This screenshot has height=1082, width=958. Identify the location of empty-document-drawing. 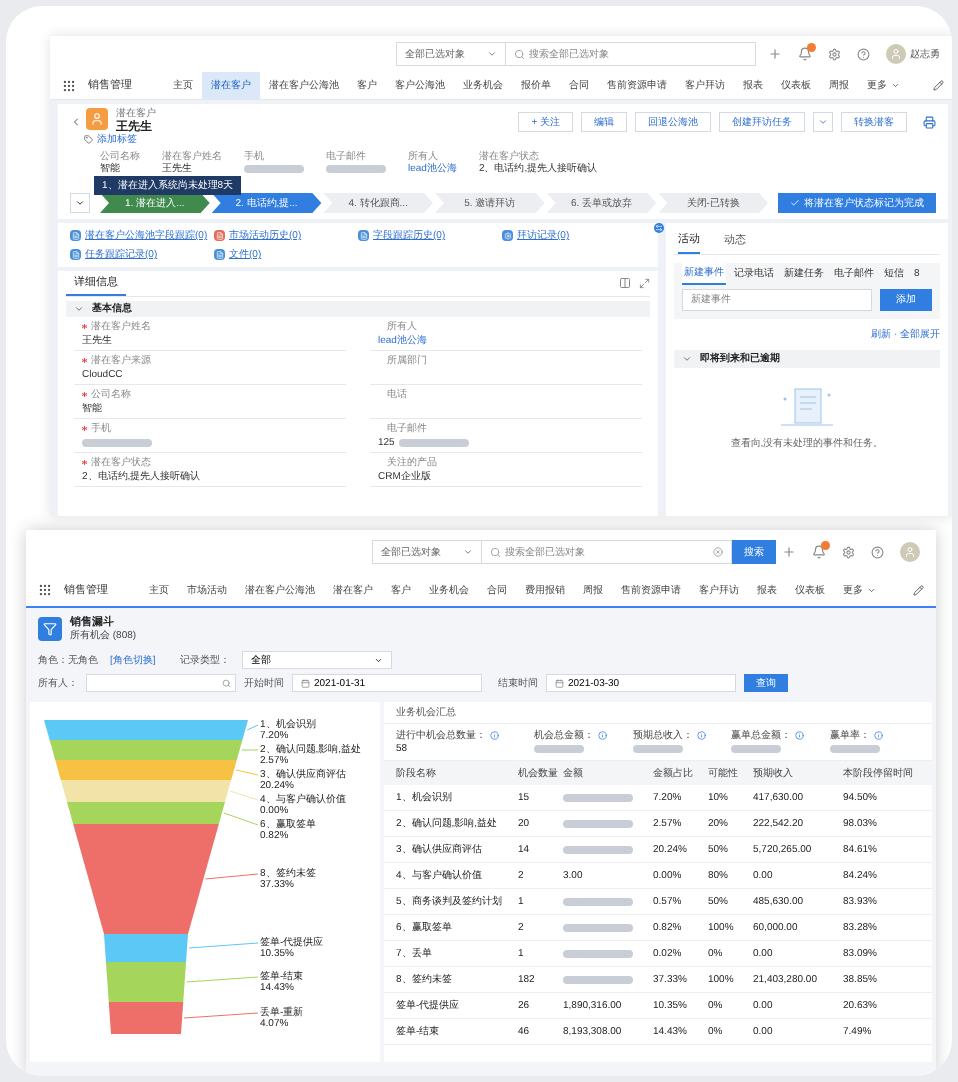
(807, 407).